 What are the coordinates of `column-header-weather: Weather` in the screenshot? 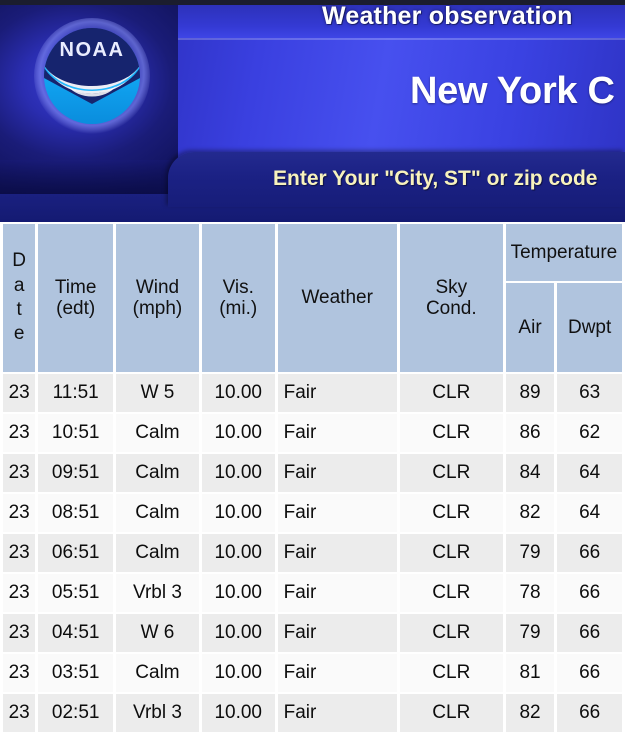 It's located at (337, 298).